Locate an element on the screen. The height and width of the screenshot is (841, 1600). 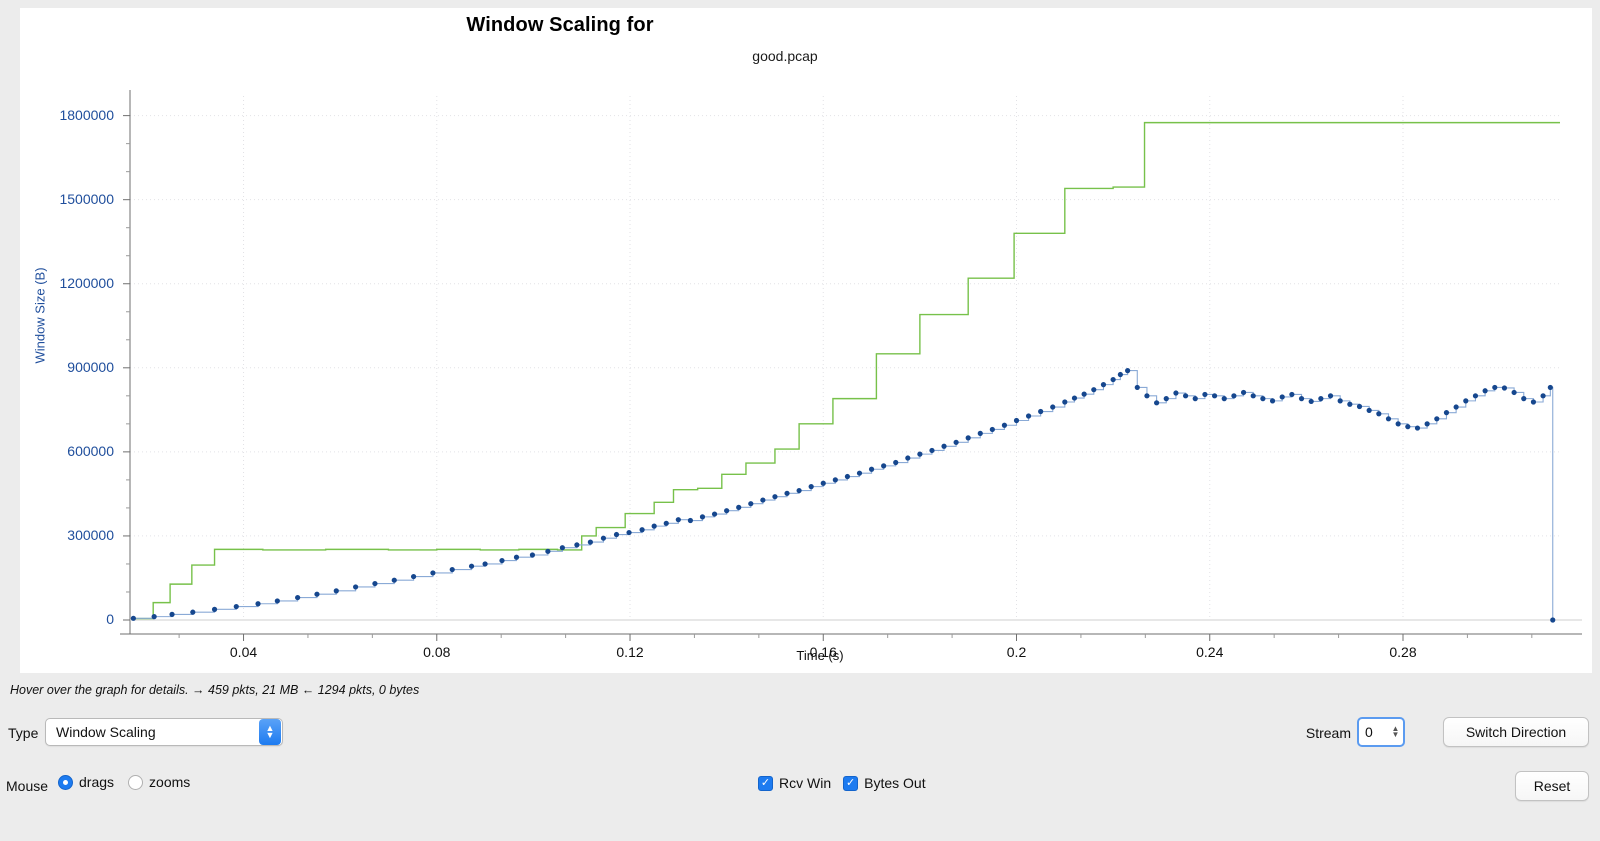
series-toggle-group: ✓ Rcv Win ✓ Bytes Out is located at coordinates (842, 783).